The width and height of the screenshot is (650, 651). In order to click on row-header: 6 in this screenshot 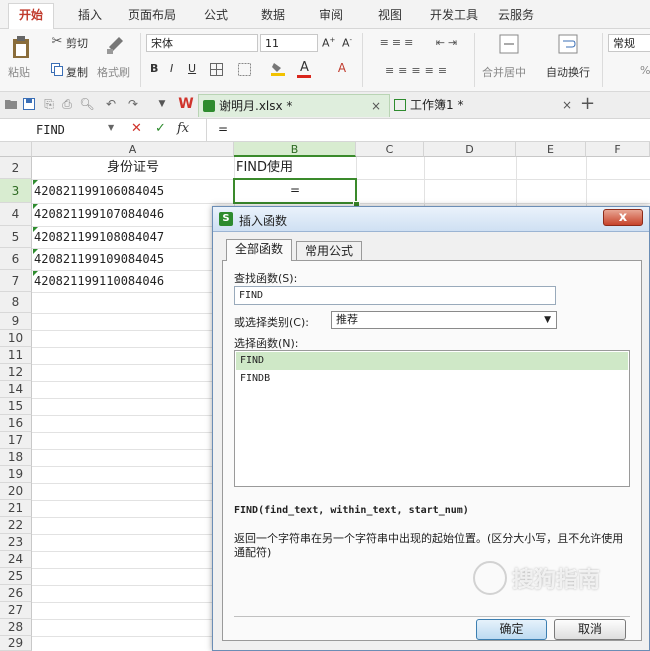, I will do `click(16, 259)`.